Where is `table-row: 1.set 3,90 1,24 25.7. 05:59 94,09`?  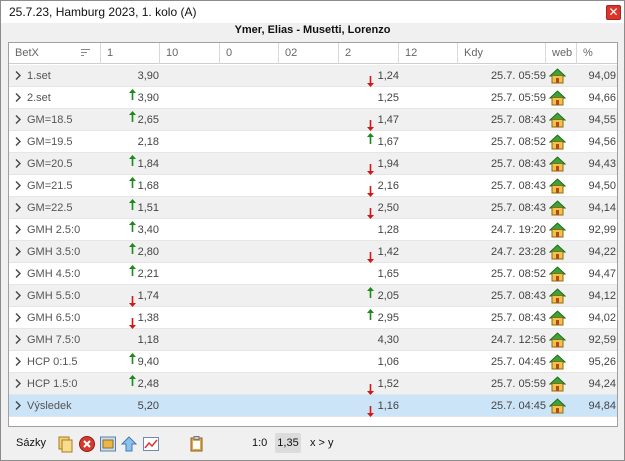 table-row: 1.set 3,90 1,24 25.7. 05:59 94,09 is located at coordinates (313, 76).